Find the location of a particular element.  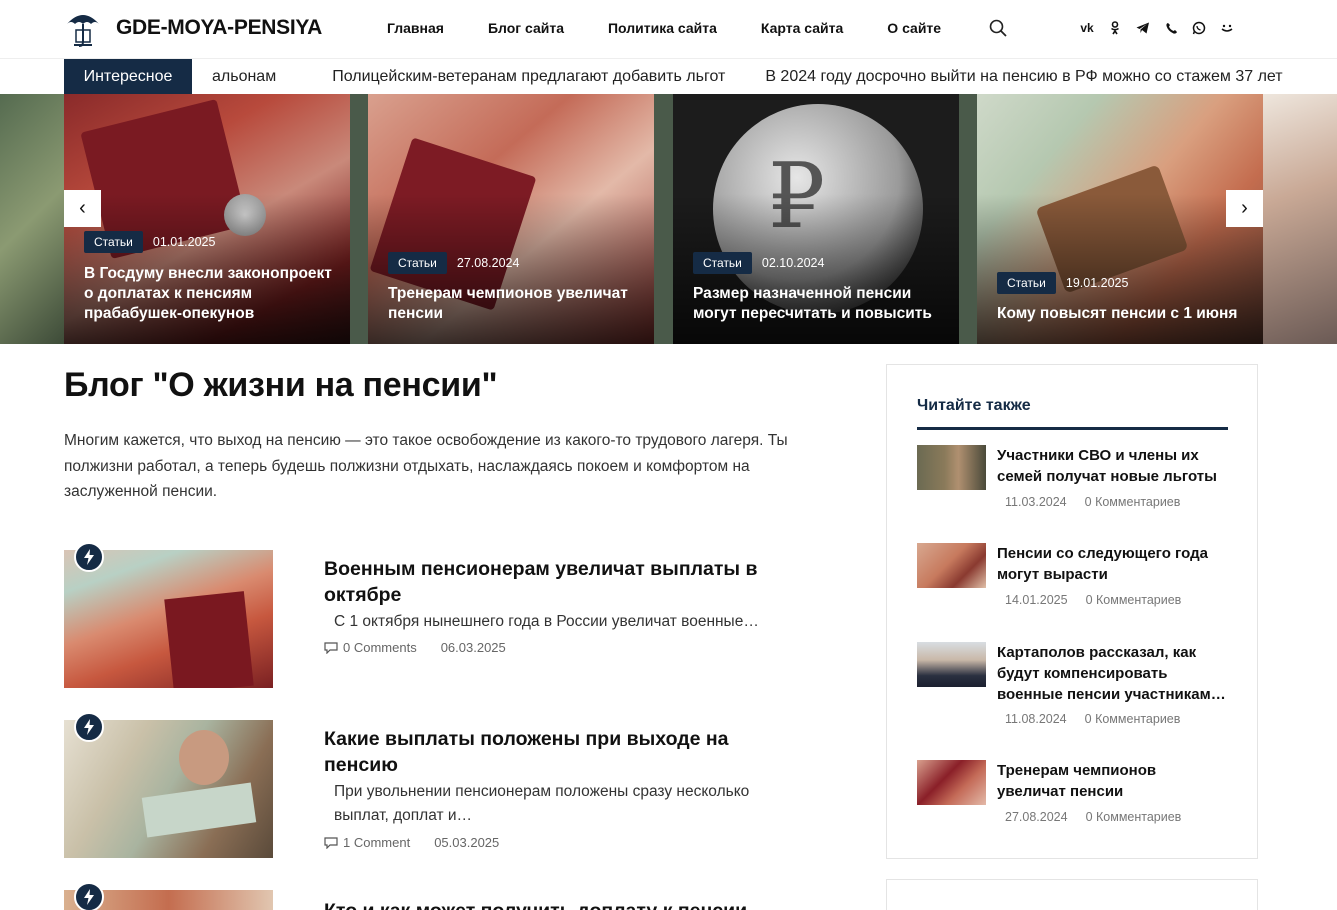

sidebar-item-meta: 11.03.2024 0 Комментариев is located at coordinates (1092, 502).